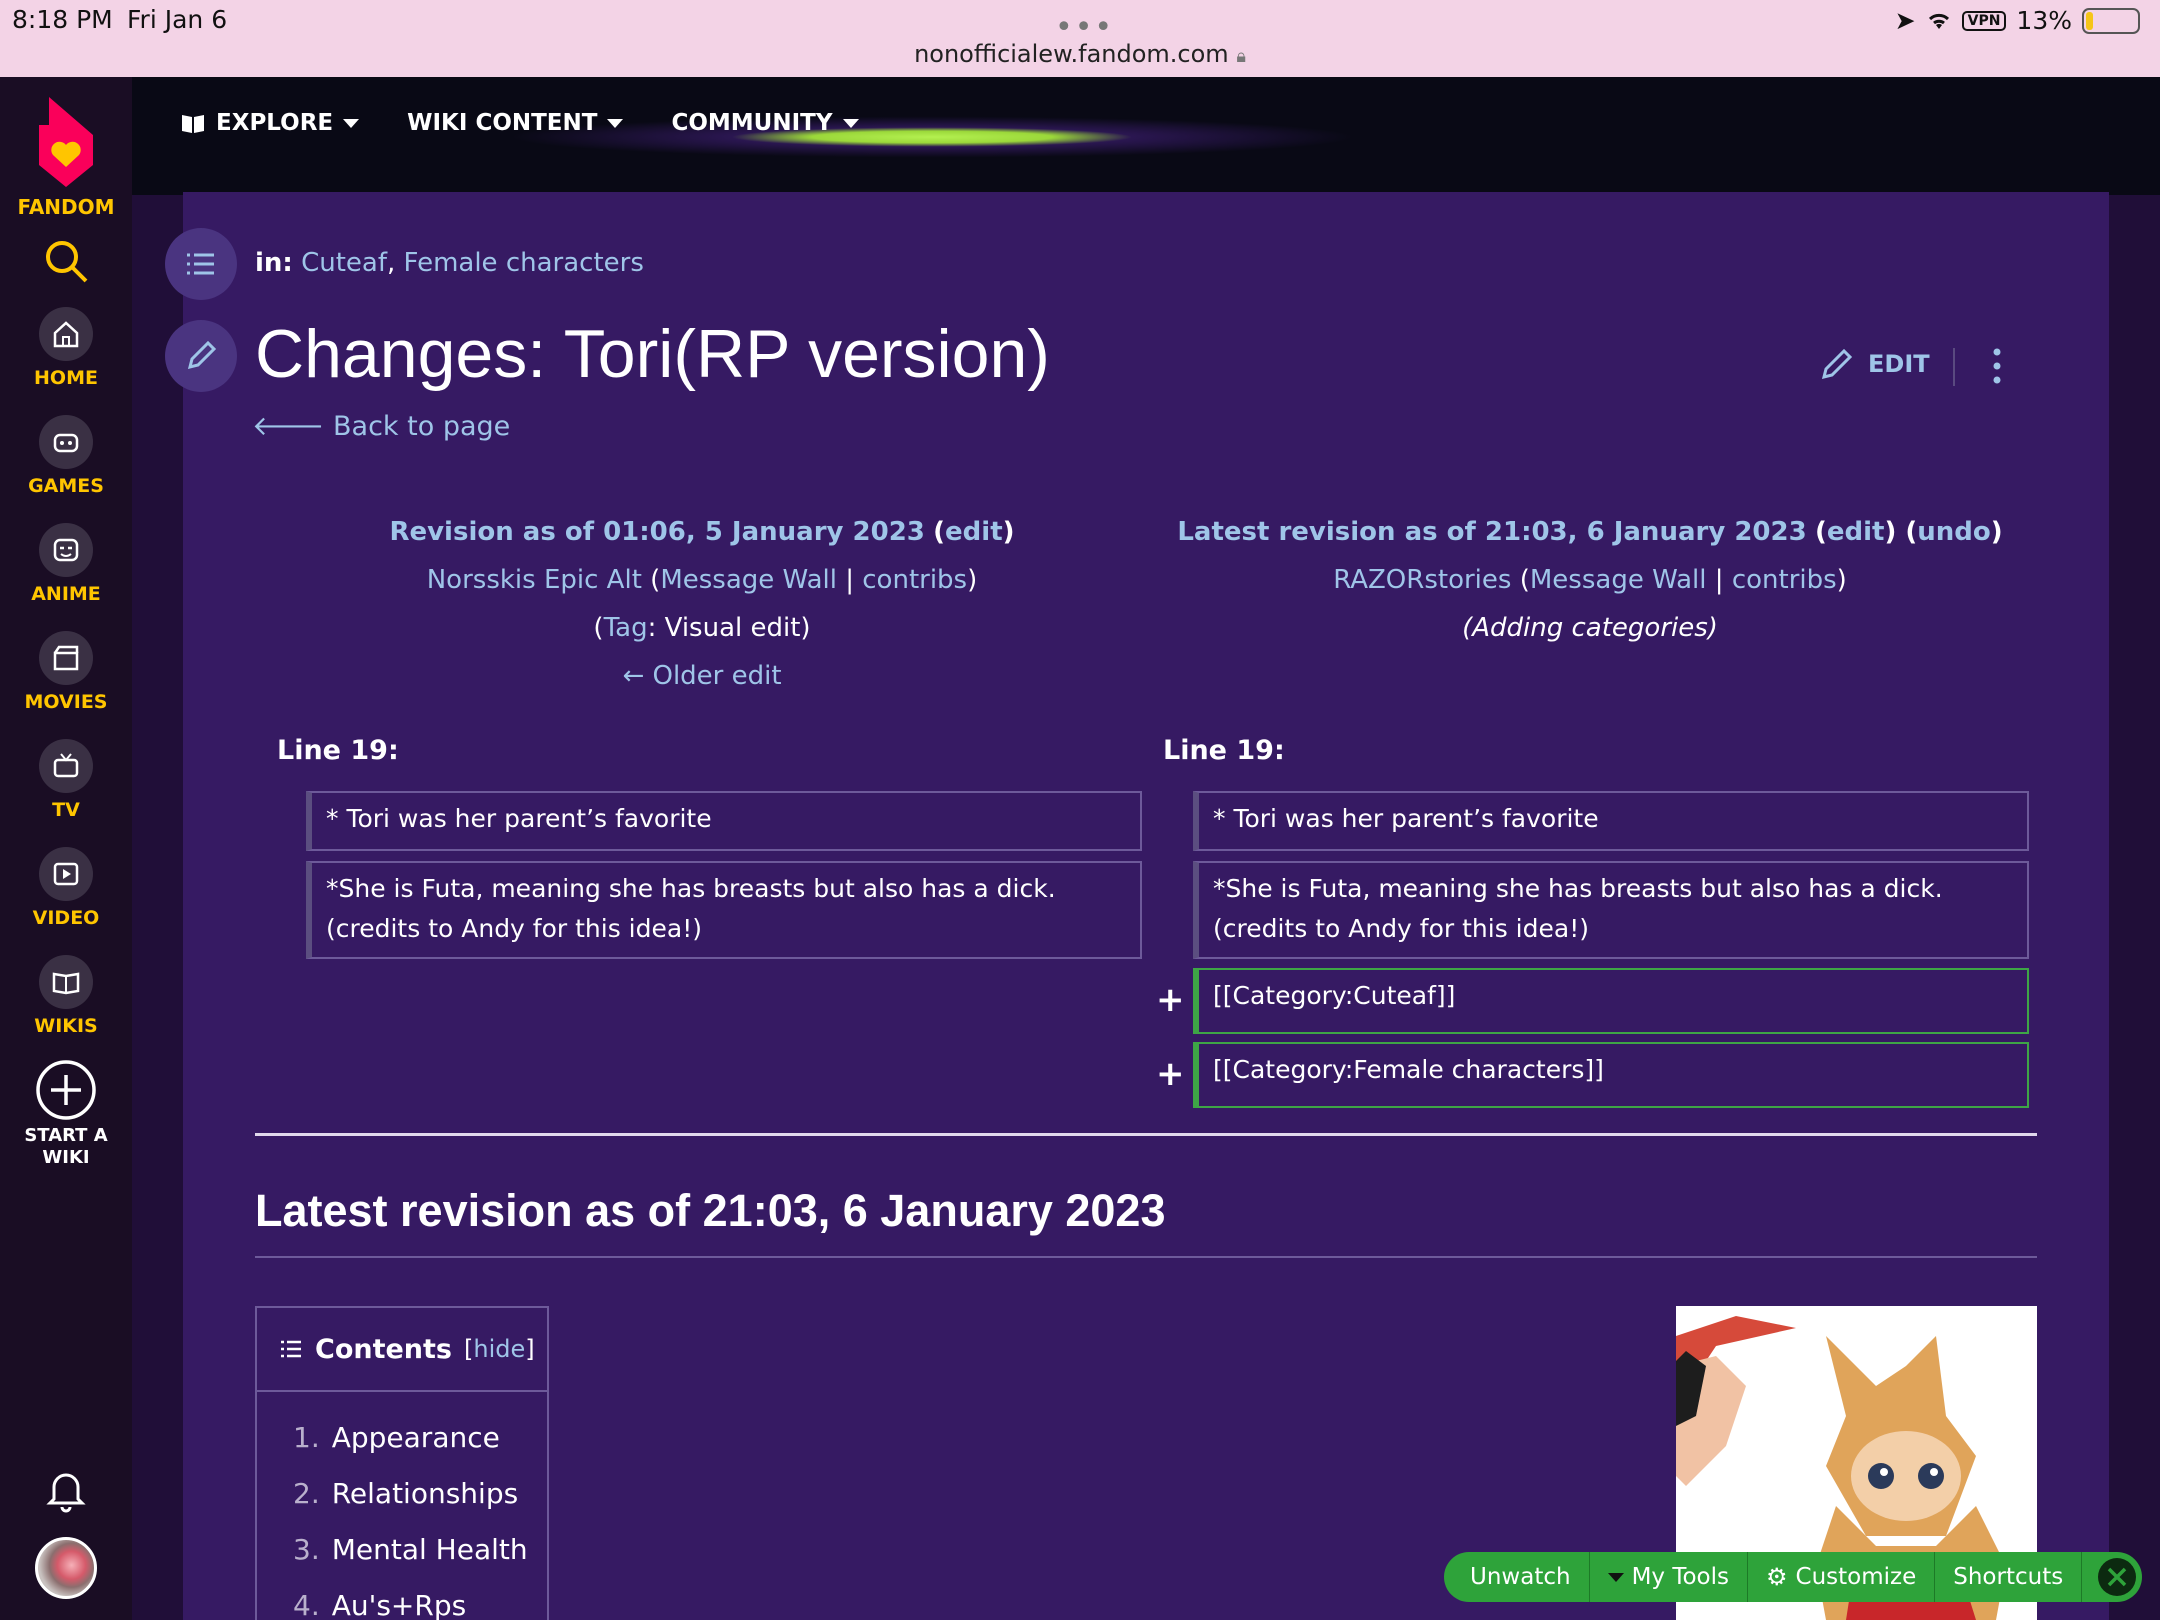 Image resolution: width=2160 pixels, height=1620 pixels. I want to click on customize-button: ⚙ Customize, so click(1842, 1577).